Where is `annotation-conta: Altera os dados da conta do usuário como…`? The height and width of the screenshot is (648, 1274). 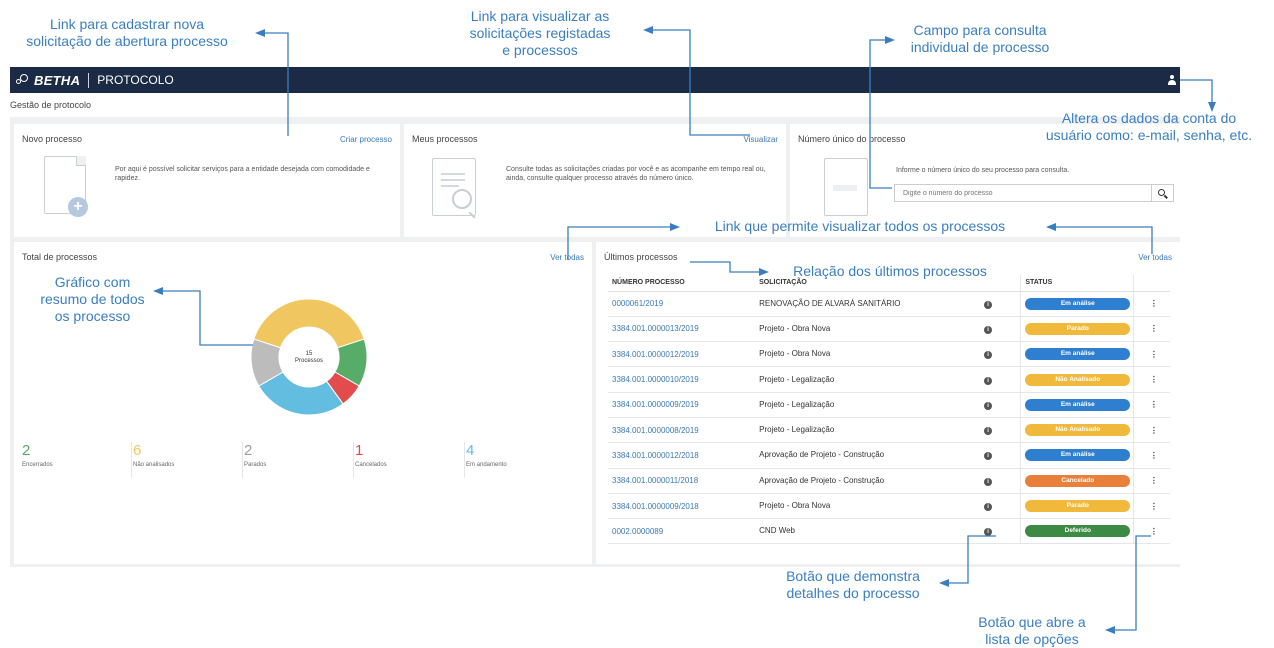 annotation-conta: Altera os dados da conta do usuário como… is located at coordinates (1149, 126).